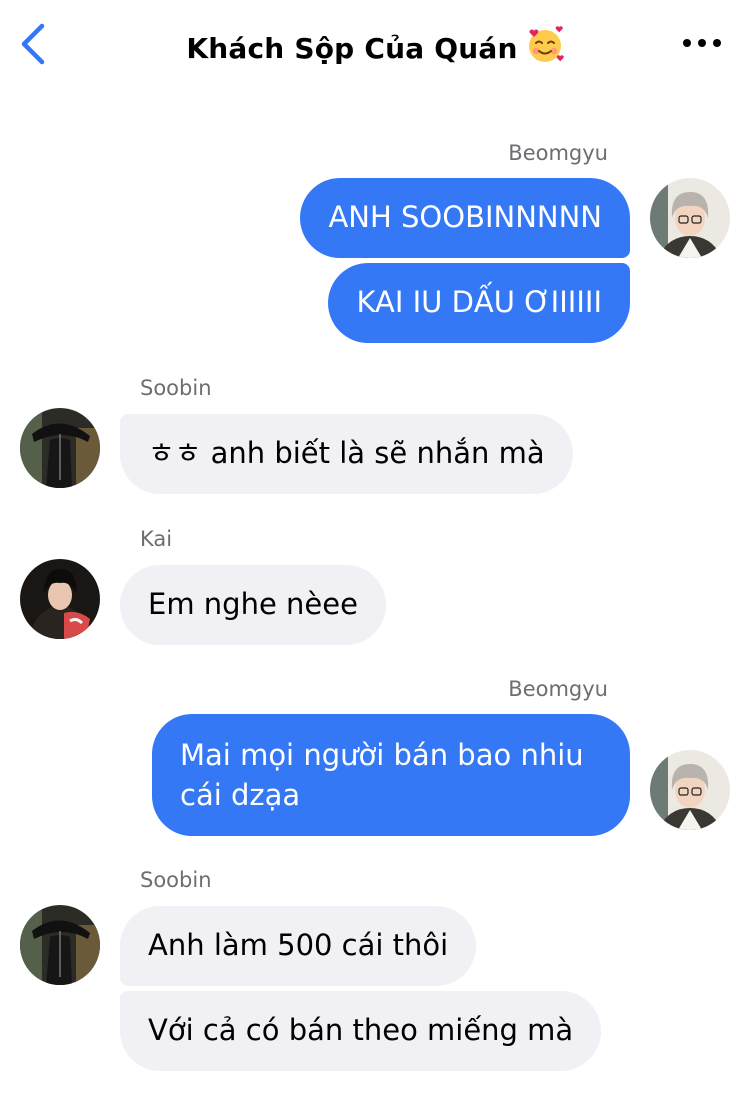  What do you see at coordinates (361, 1031) in the screenshot?
I see `message-bubble: Với cả có bán theo miếng mà` at bounding box center [361, 1031].